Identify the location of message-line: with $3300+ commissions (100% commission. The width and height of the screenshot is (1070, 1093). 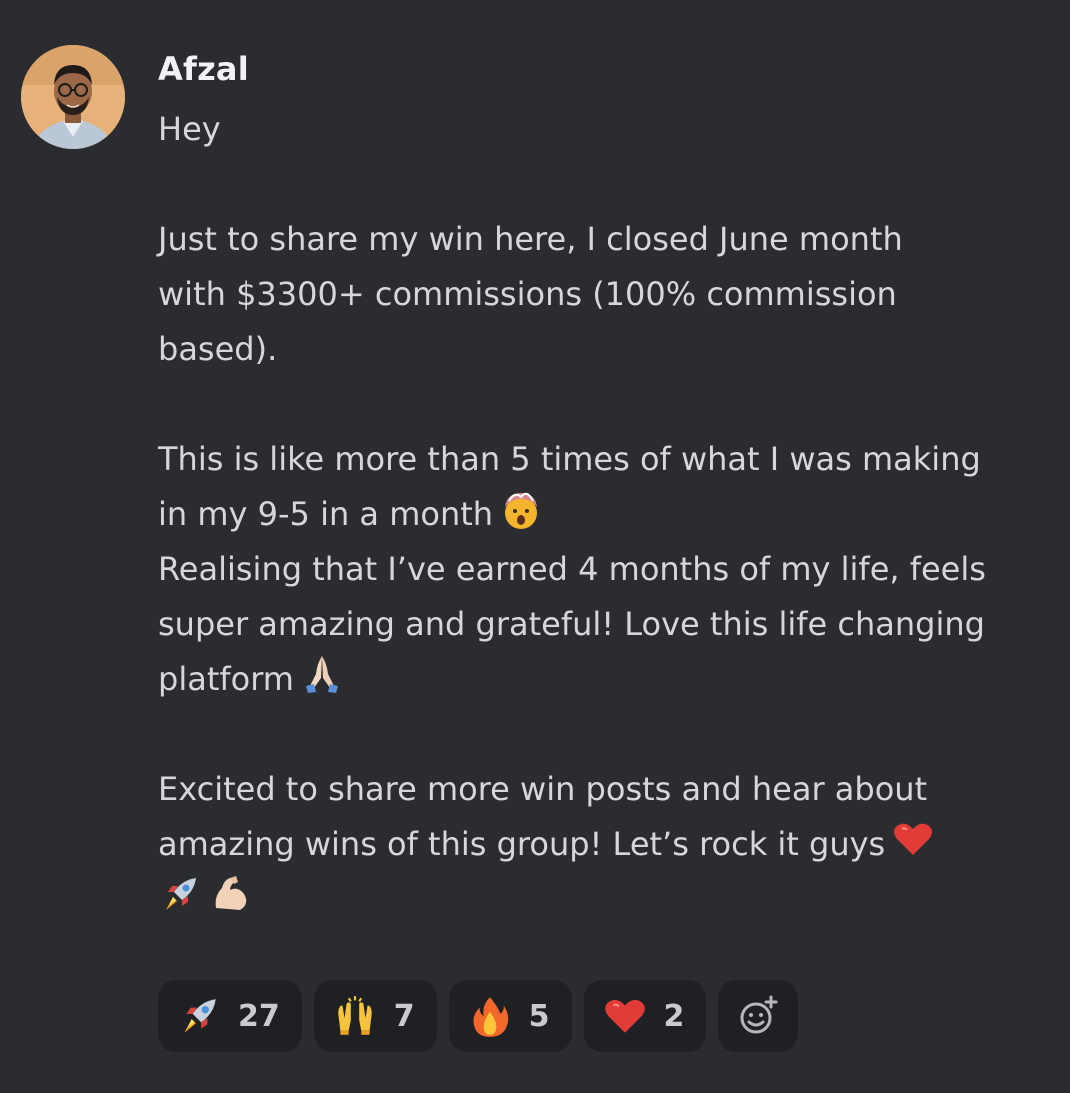
(527, 294).